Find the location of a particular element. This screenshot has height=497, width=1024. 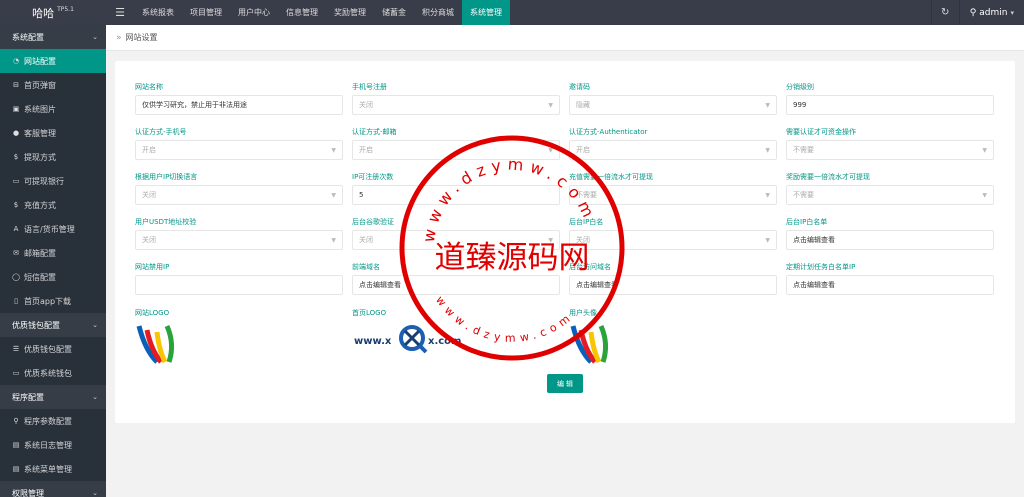

sidebar-item: ⚲ 程序参数配置 is located at coordinates (53, 421).